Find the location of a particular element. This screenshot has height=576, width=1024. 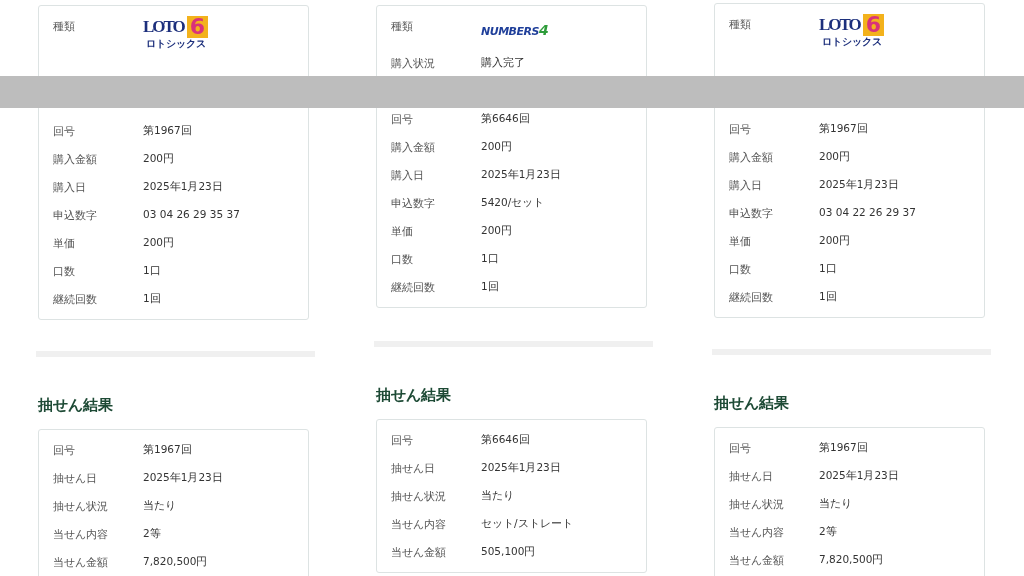

field-value: セット/ストレート is located at coordinates (527, 524).